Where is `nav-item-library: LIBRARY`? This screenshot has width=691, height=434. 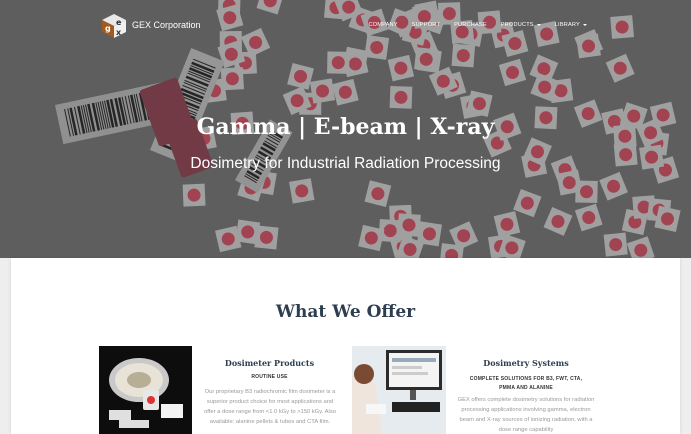 nav-item-library: LIBRARY is located at coordinates (571, 25).